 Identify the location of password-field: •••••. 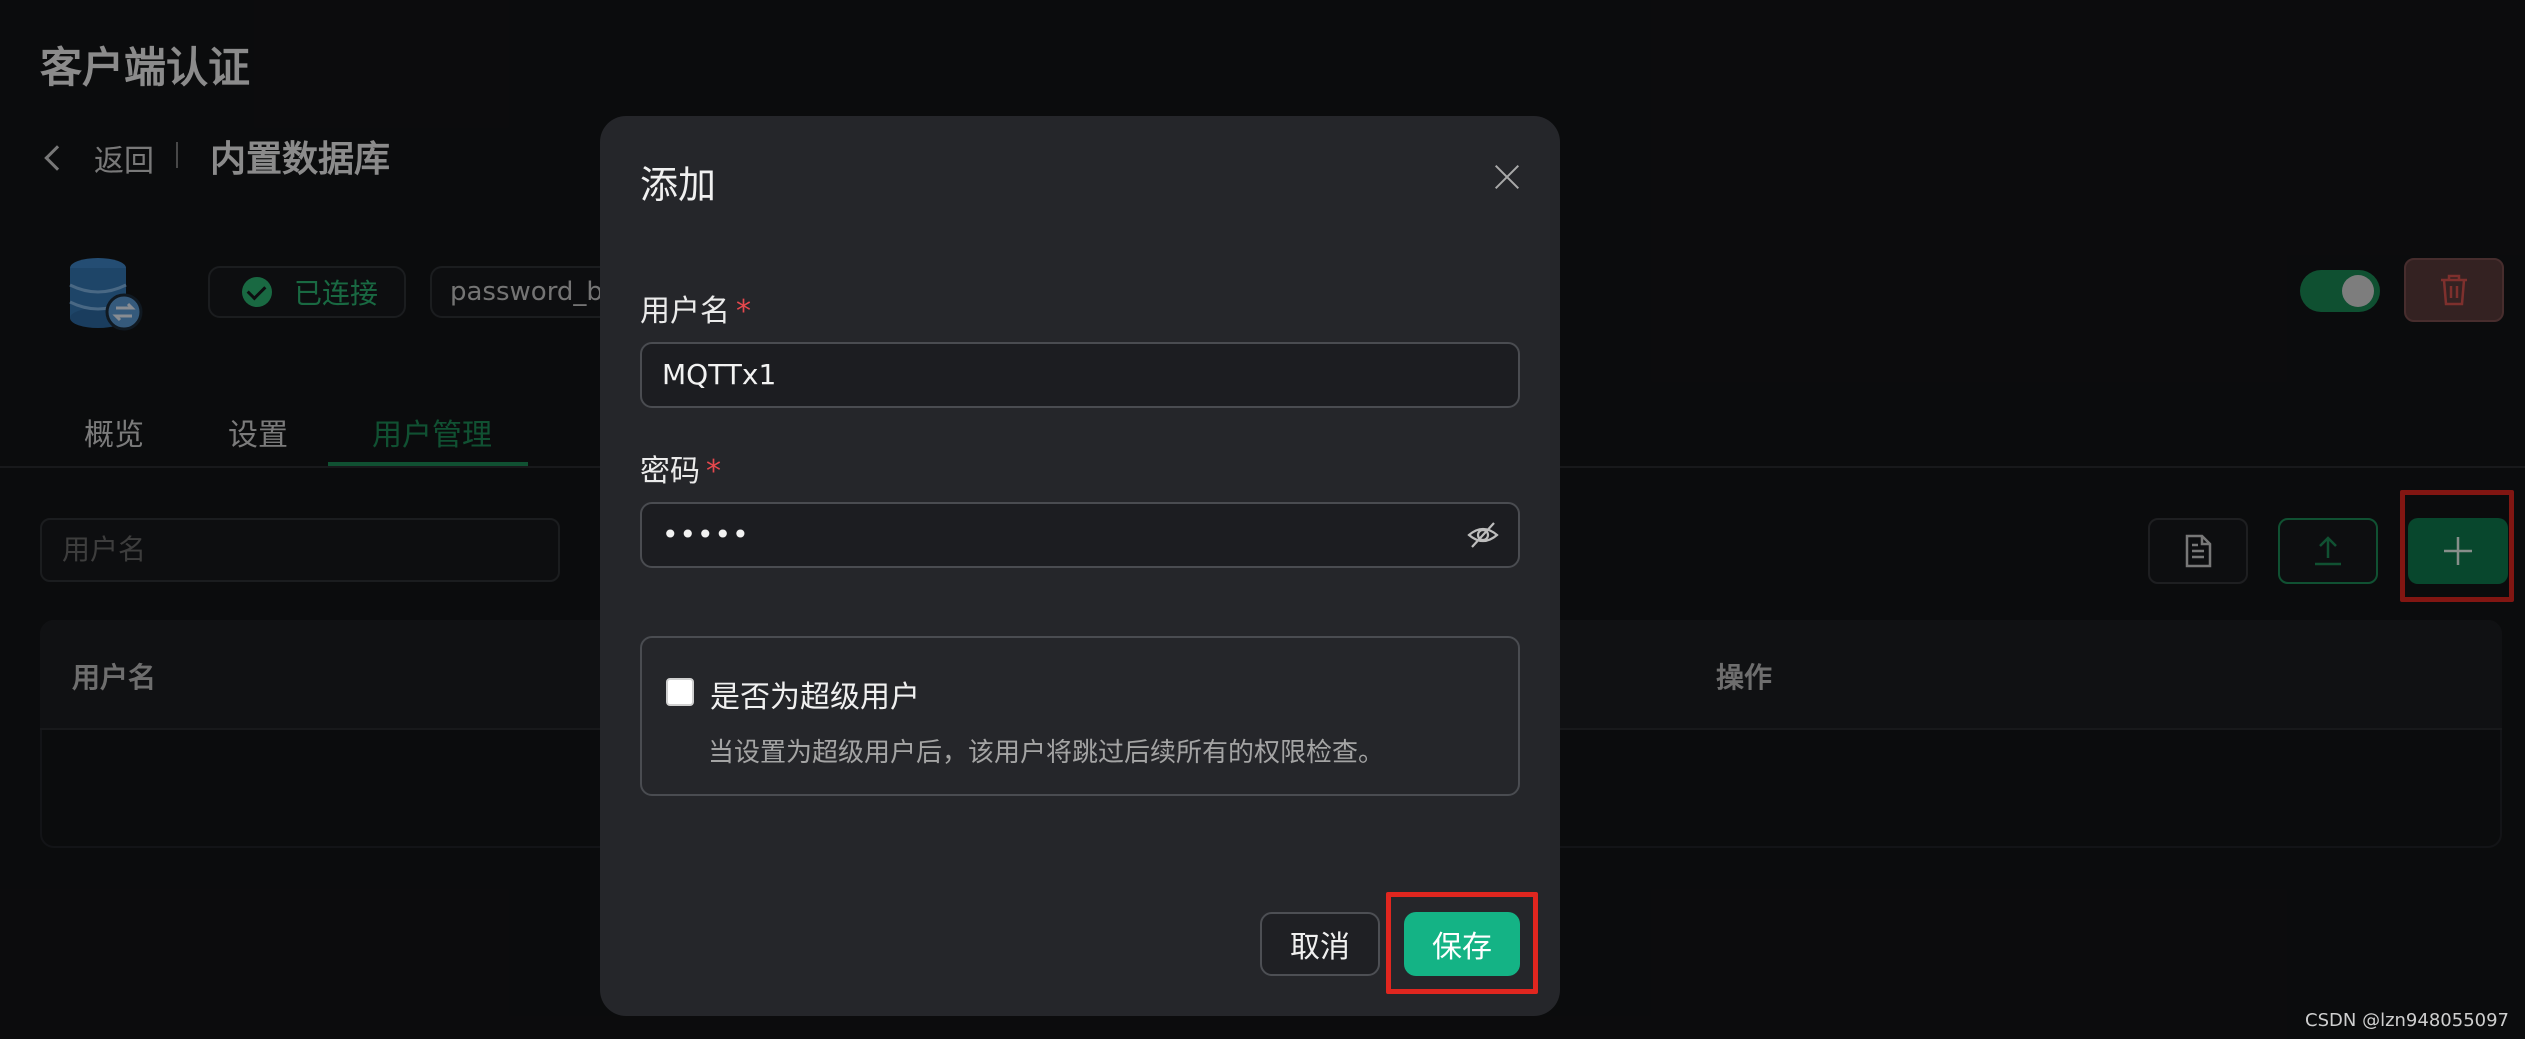
(1080, 535).